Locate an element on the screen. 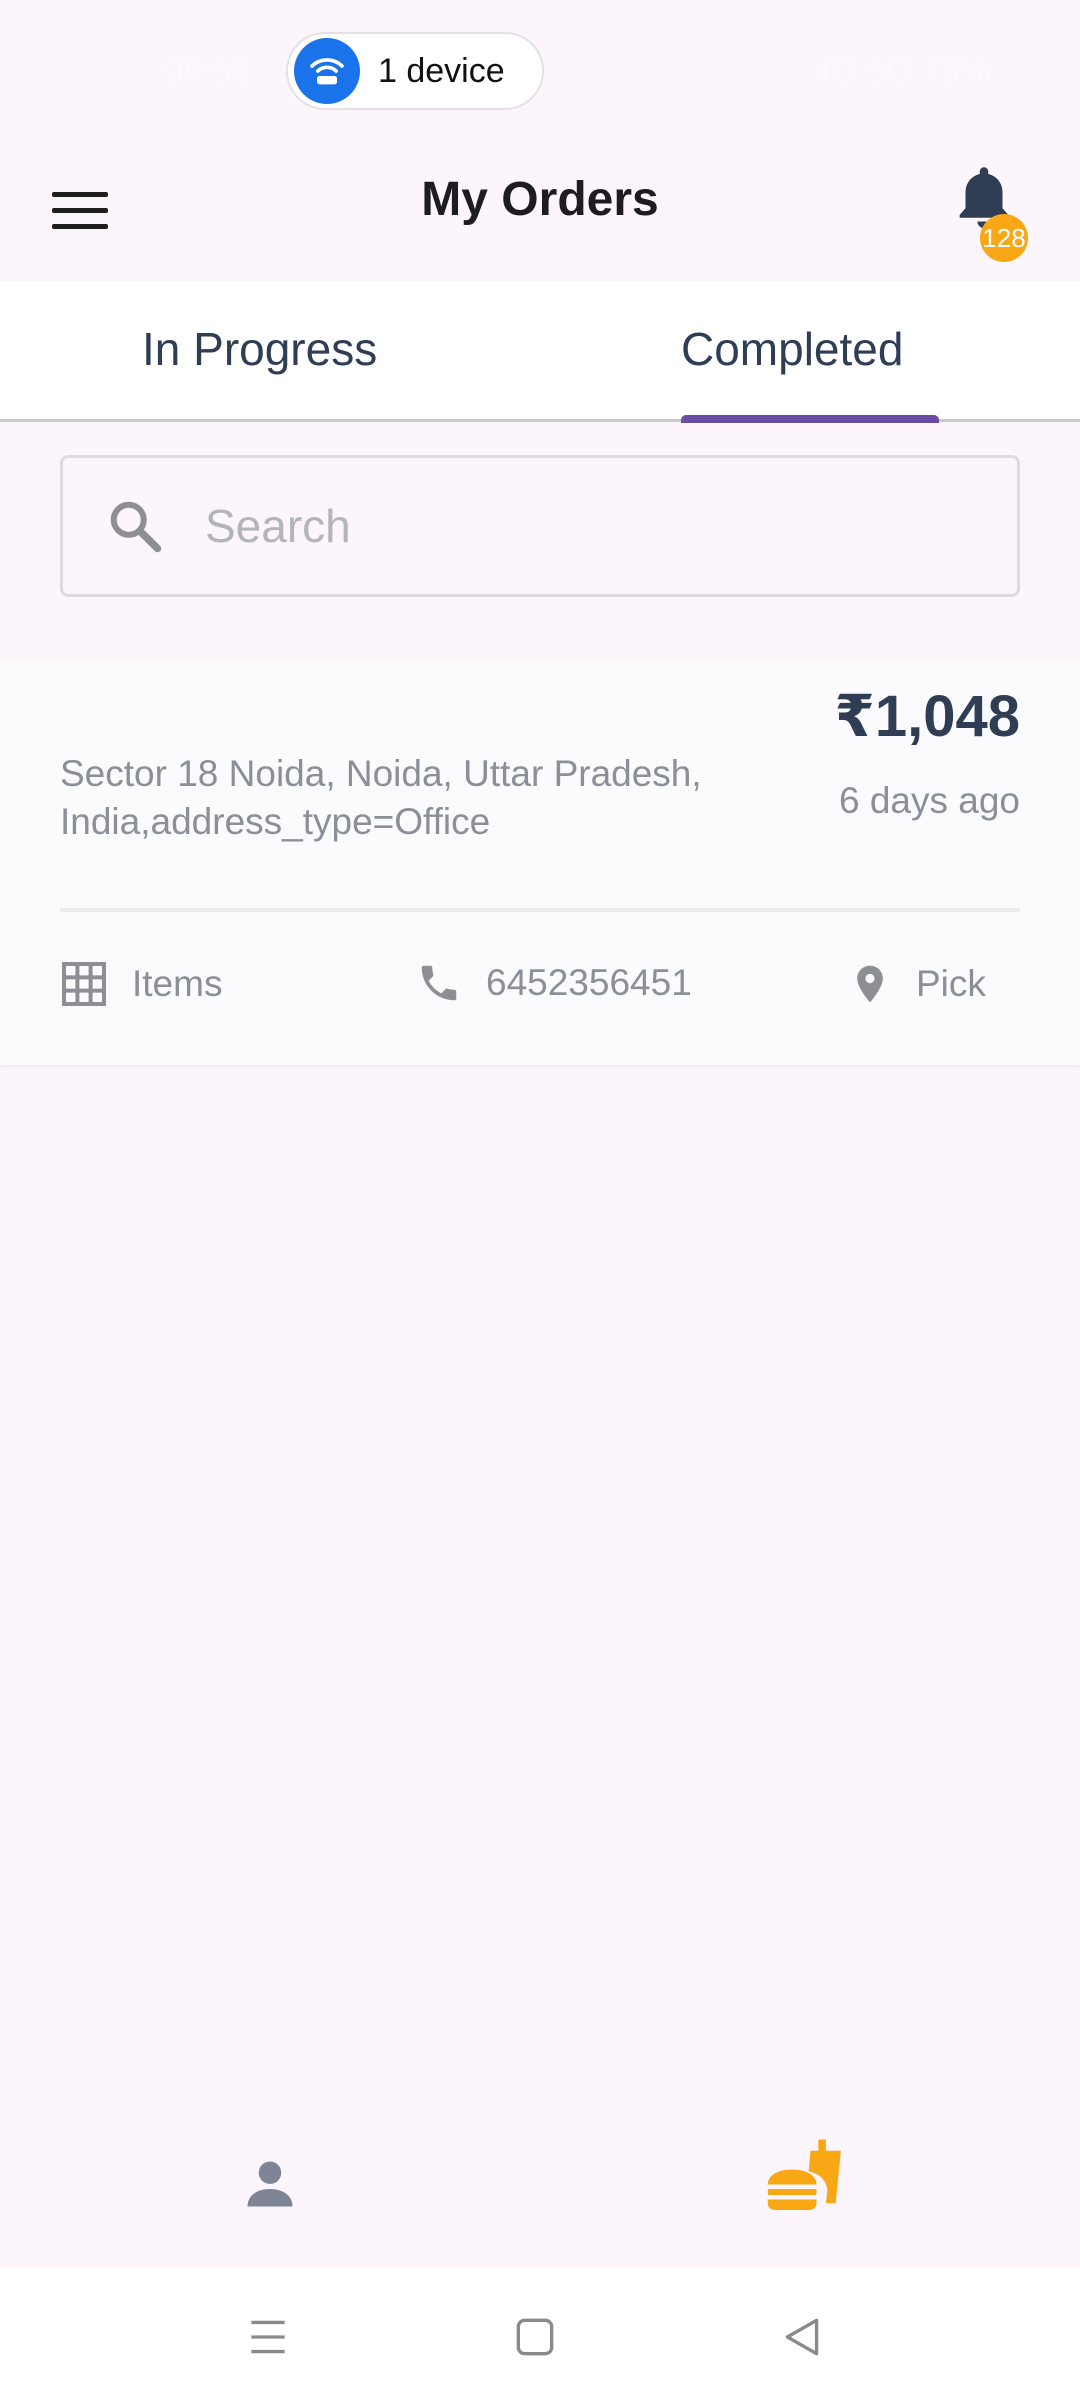 The height and width of the screenshot is (2400, 1080). order-meta-row: Items 6452356451 Pick is located at coordinates (540, 1005).